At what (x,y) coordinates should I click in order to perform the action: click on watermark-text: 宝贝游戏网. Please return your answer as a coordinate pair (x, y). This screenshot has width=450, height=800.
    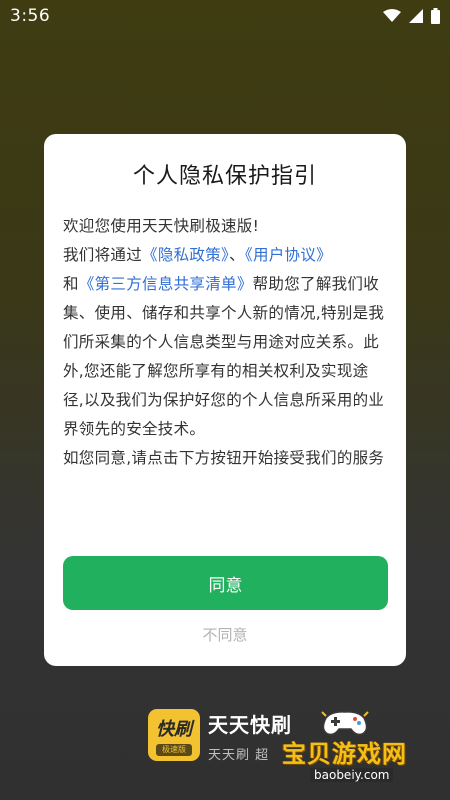
    Looking at the image, I should click on (344, 754).